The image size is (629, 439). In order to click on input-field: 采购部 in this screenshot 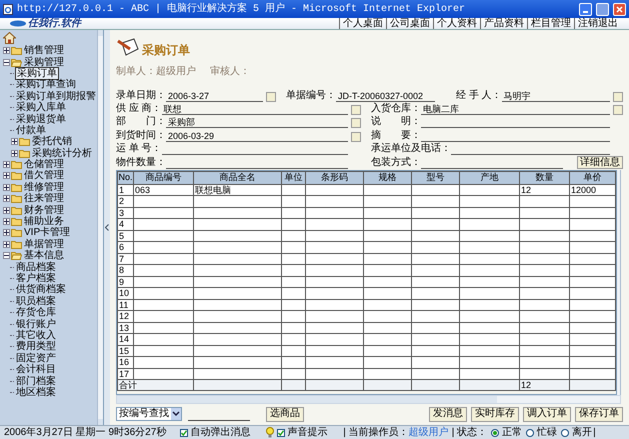, I will do `click(257, 122)`.